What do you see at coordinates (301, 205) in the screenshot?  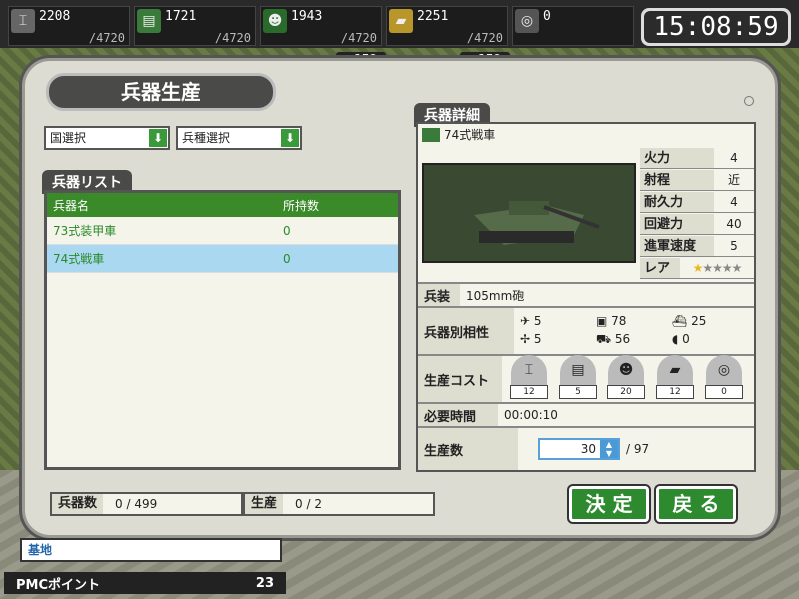 I see `col-owned: 所持数` at bounding box center [301, 205].